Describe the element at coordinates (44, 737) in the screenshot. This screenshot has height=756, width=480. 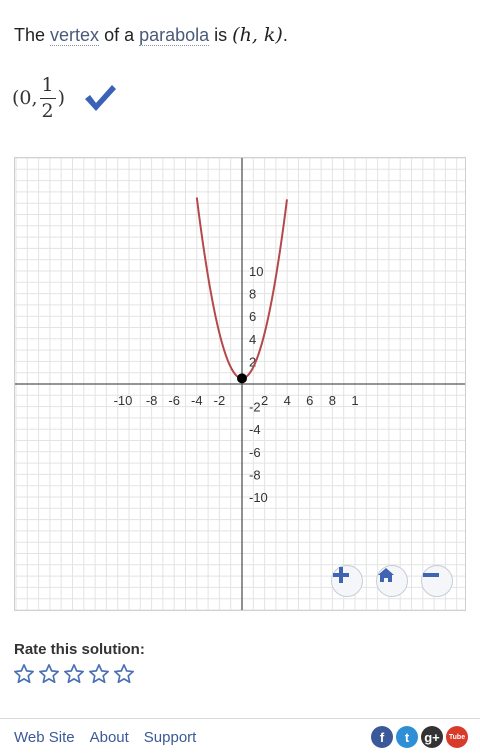
I see `footer-link-web-site: Web Site` at that location.